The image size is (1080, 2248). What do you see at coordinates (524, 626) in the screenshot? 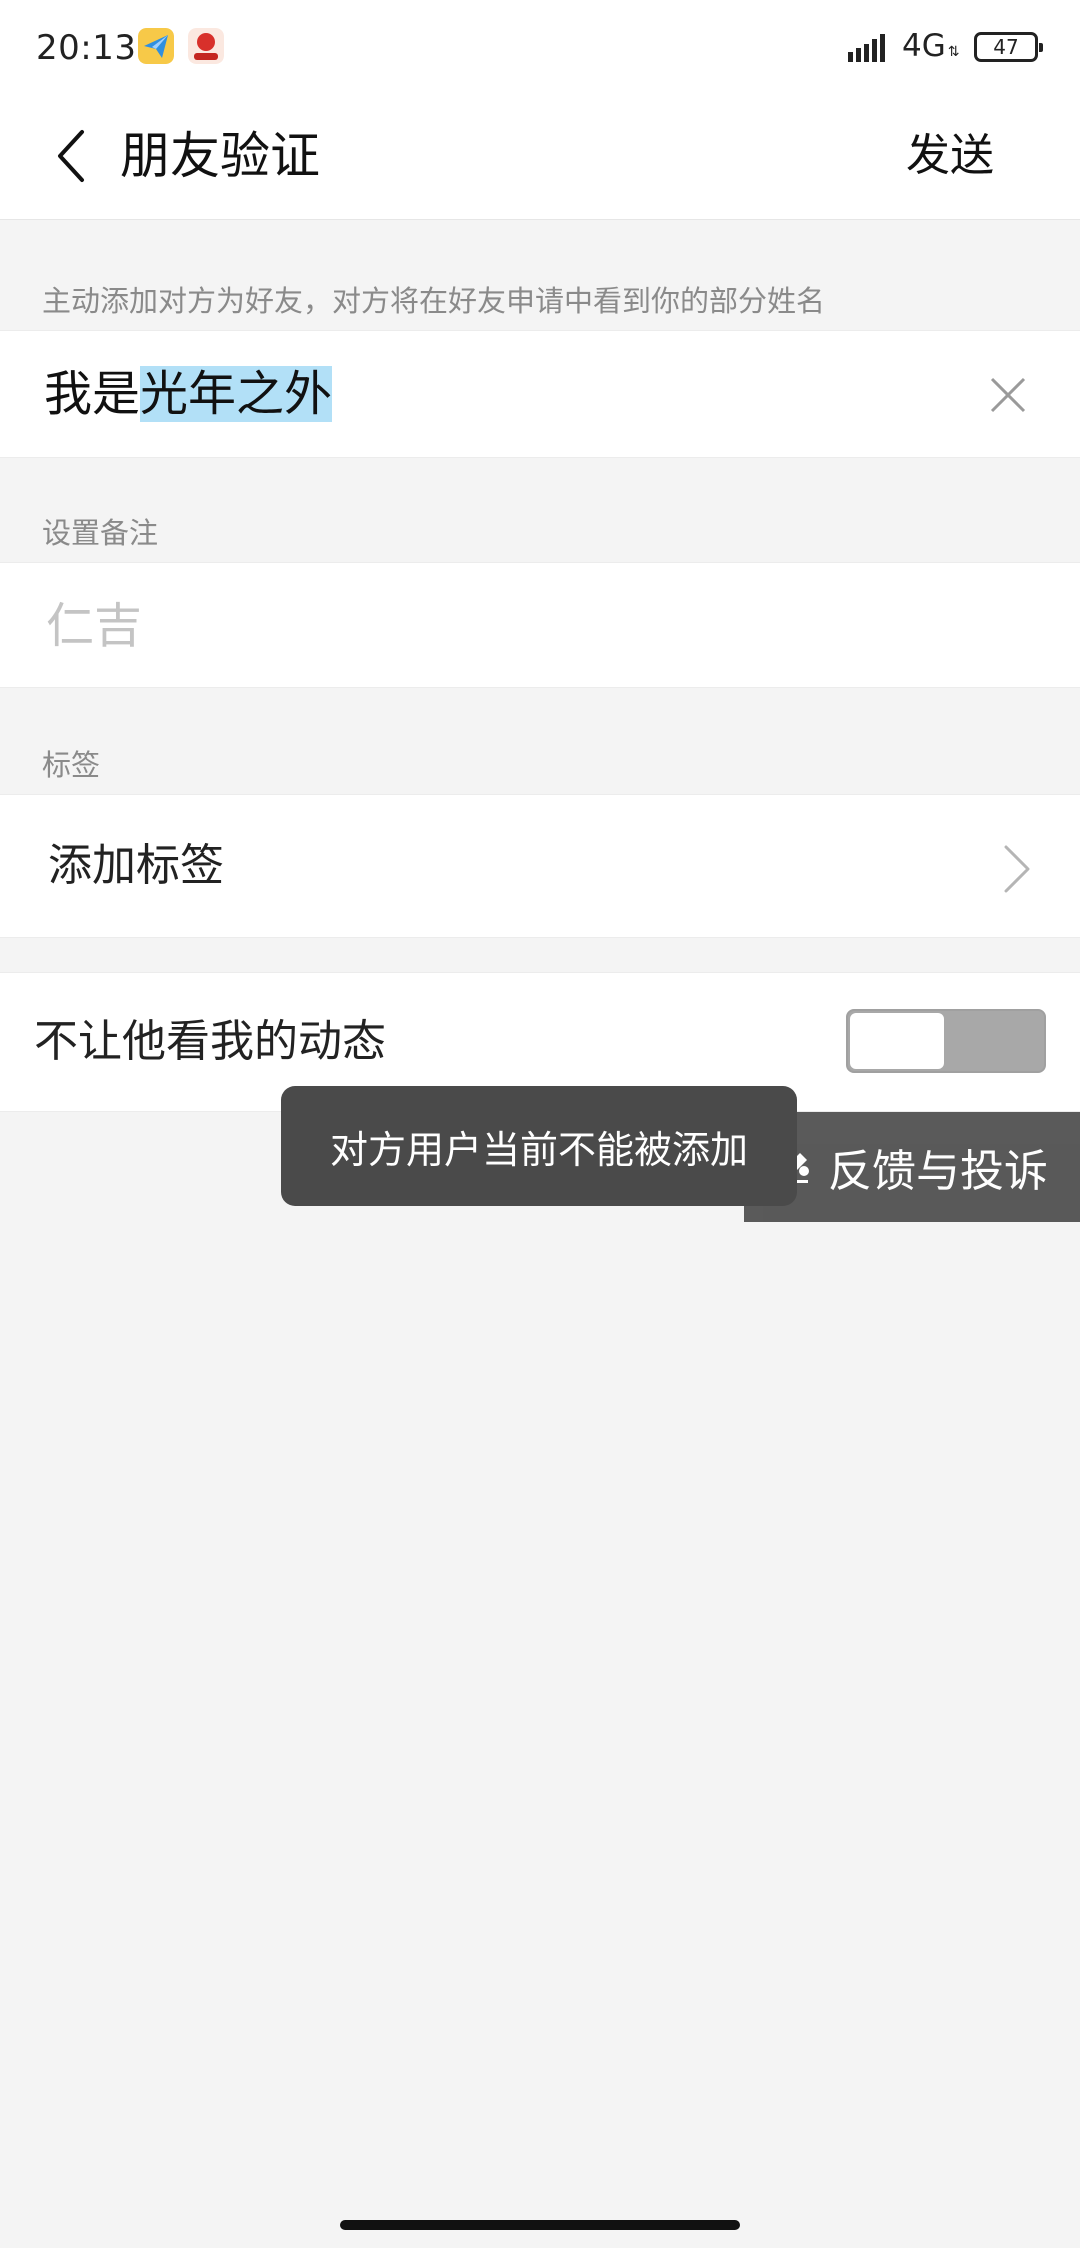
I see `remark-input` at bounding box center [524, 626].